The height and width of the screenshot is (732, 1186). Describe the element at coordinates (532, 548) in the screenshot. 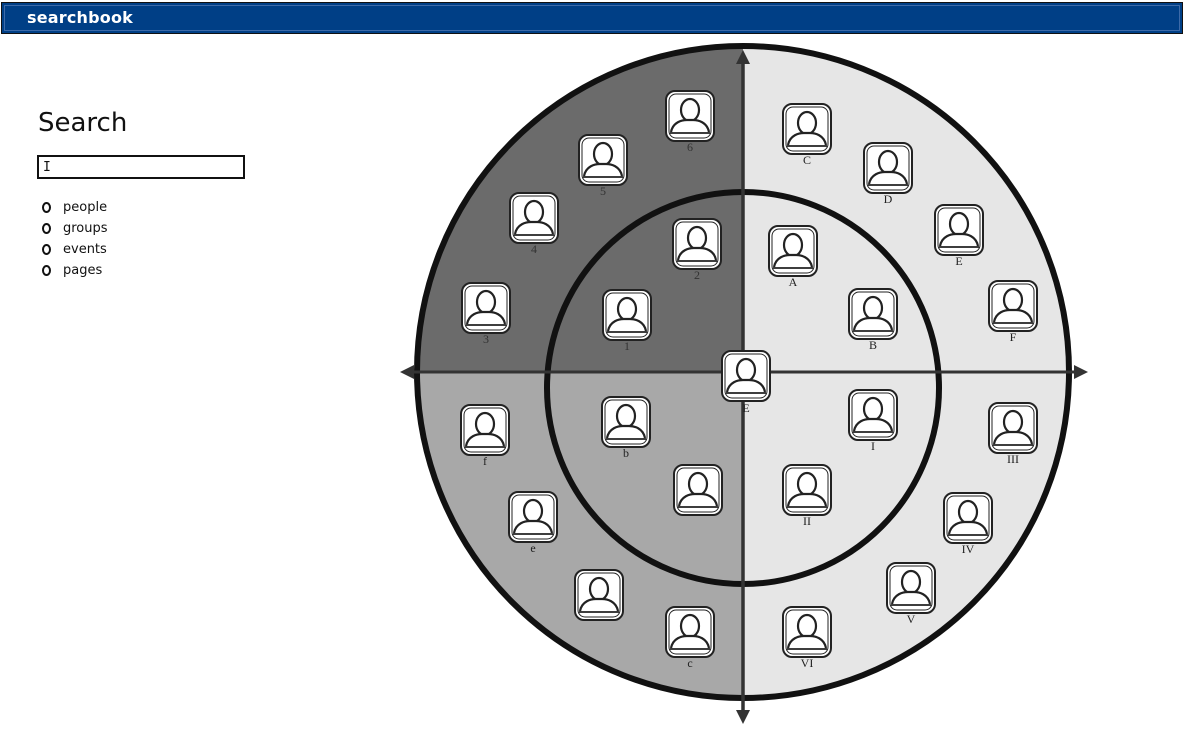

I see `person-avatar-label: e` at that location.